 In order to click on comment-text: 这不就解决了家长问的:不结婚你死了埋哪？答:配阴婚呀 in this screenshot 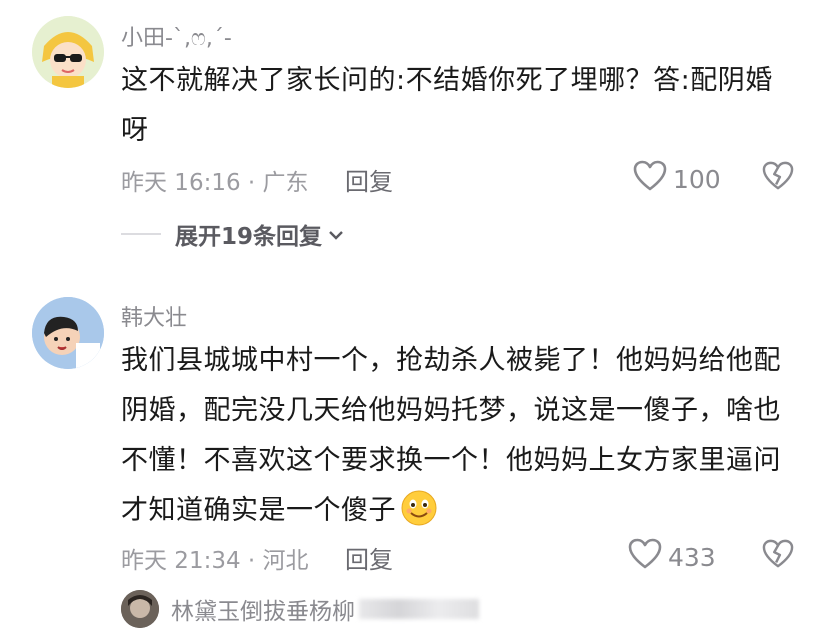, I will do `click(447, 105)`.